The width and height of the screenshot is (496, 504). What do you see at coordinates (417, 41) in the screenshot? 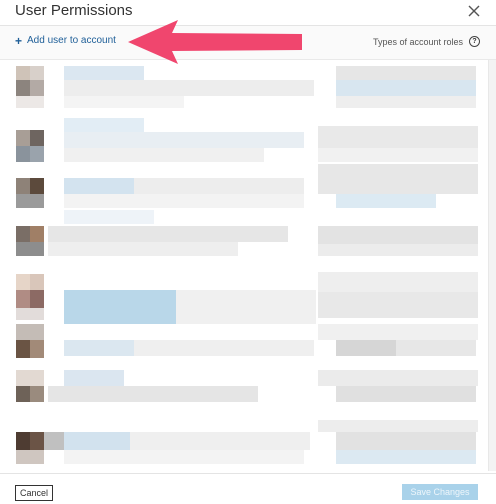
I see `account-roles-label: Types of account roles` at bounding box center [417, 41].